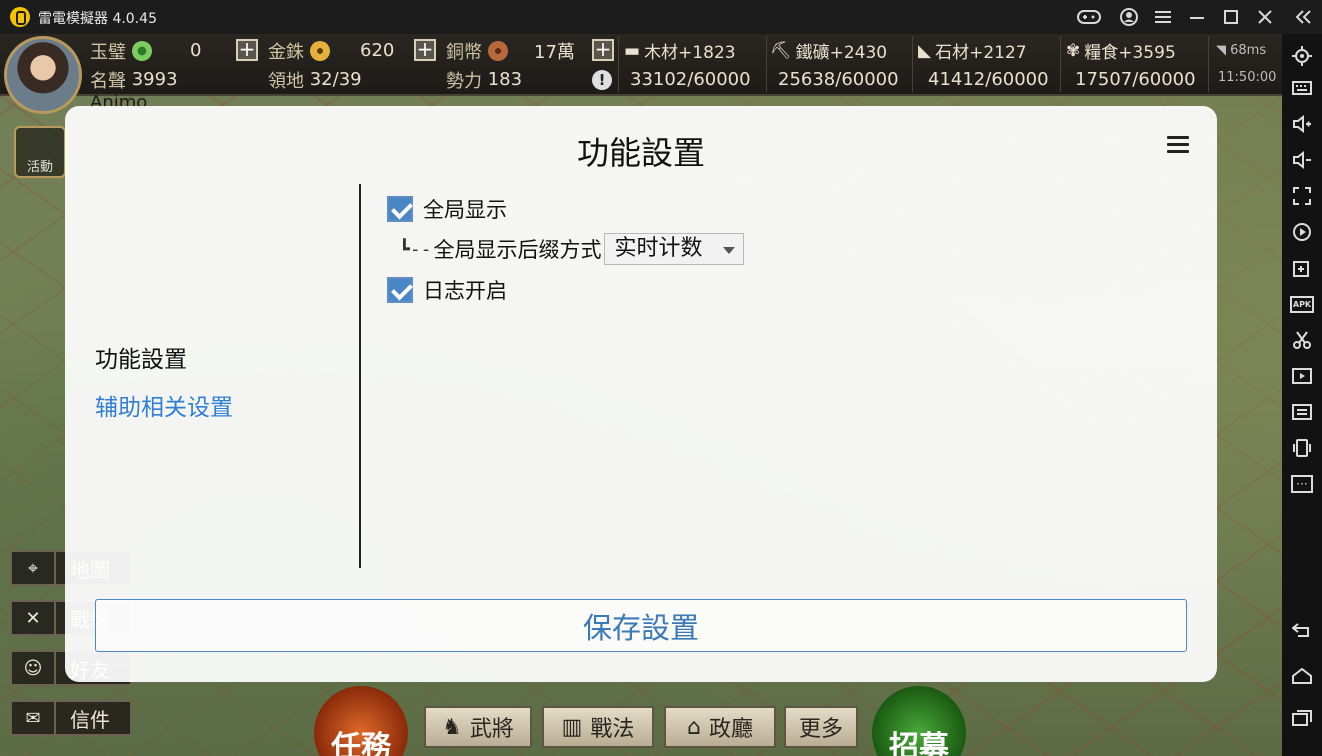 The height and width of the screenshot is (756, 1322). I want to click on fullscreen-icon, so click(1302, 196).